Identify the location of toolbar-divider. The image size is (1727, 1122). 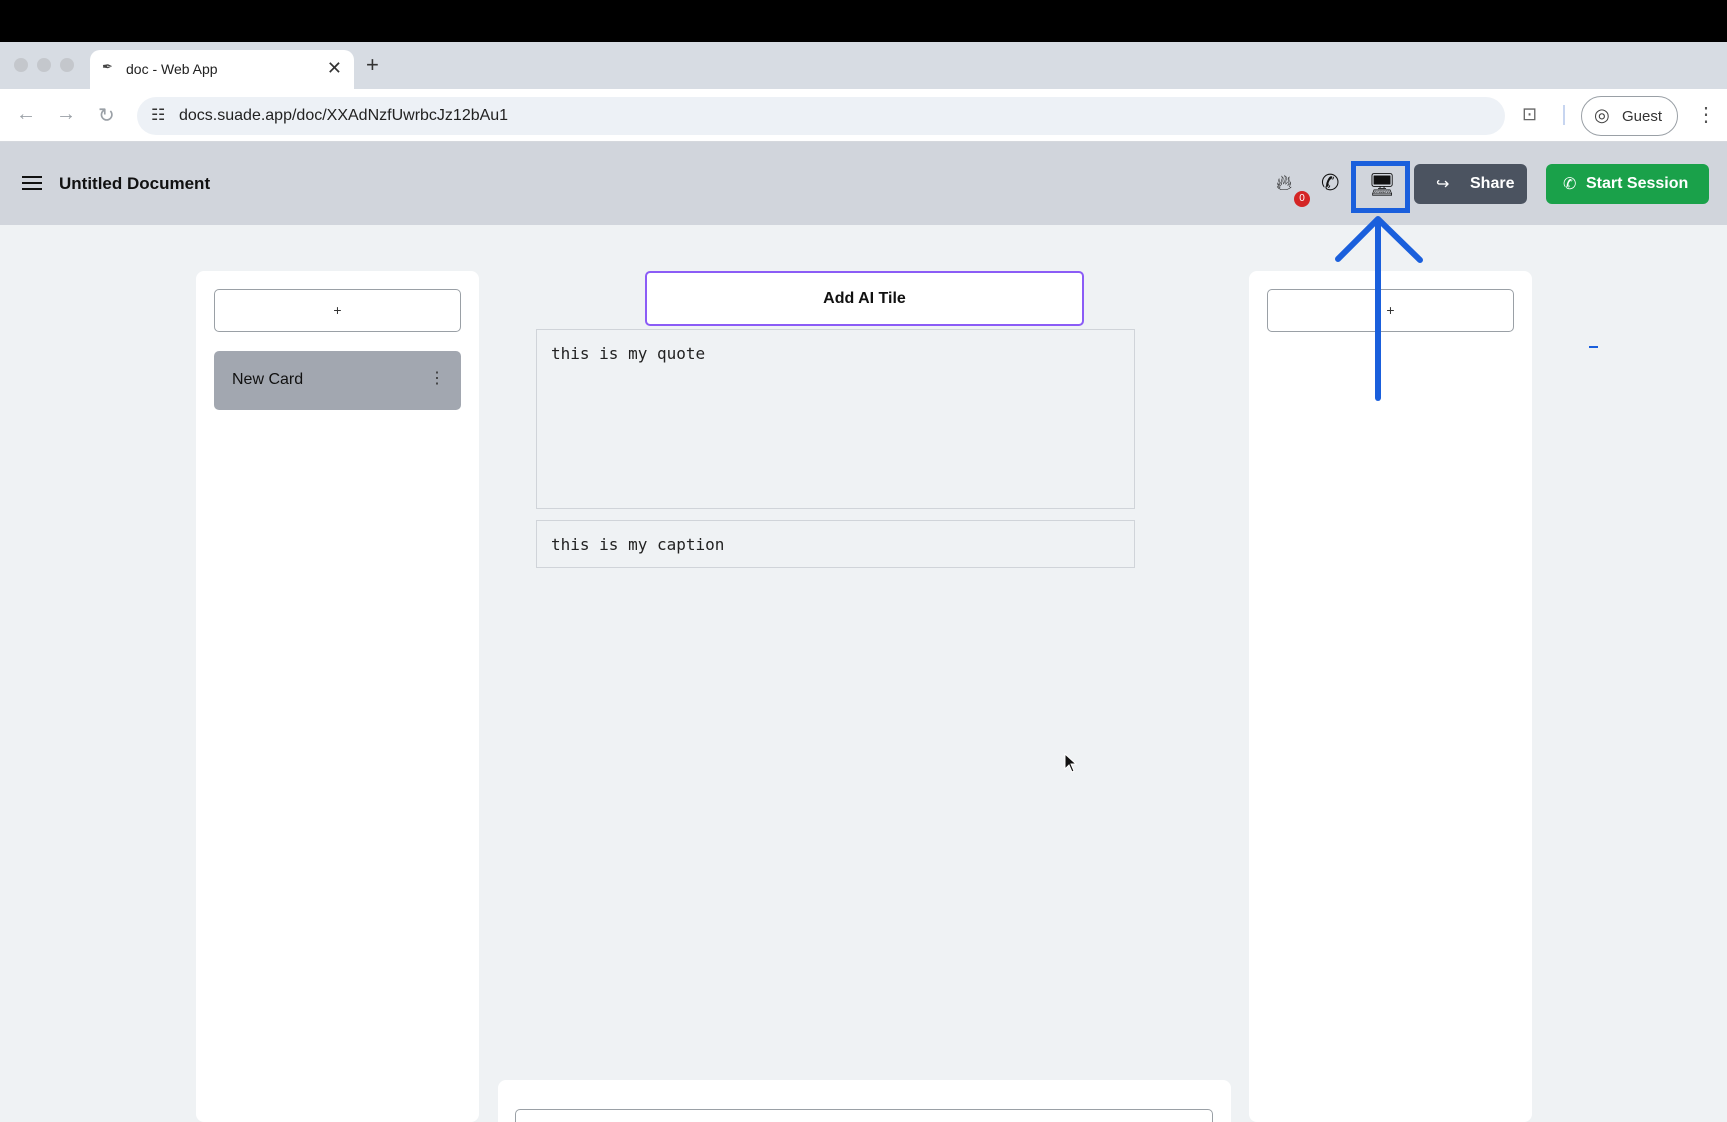
(1564, 115).